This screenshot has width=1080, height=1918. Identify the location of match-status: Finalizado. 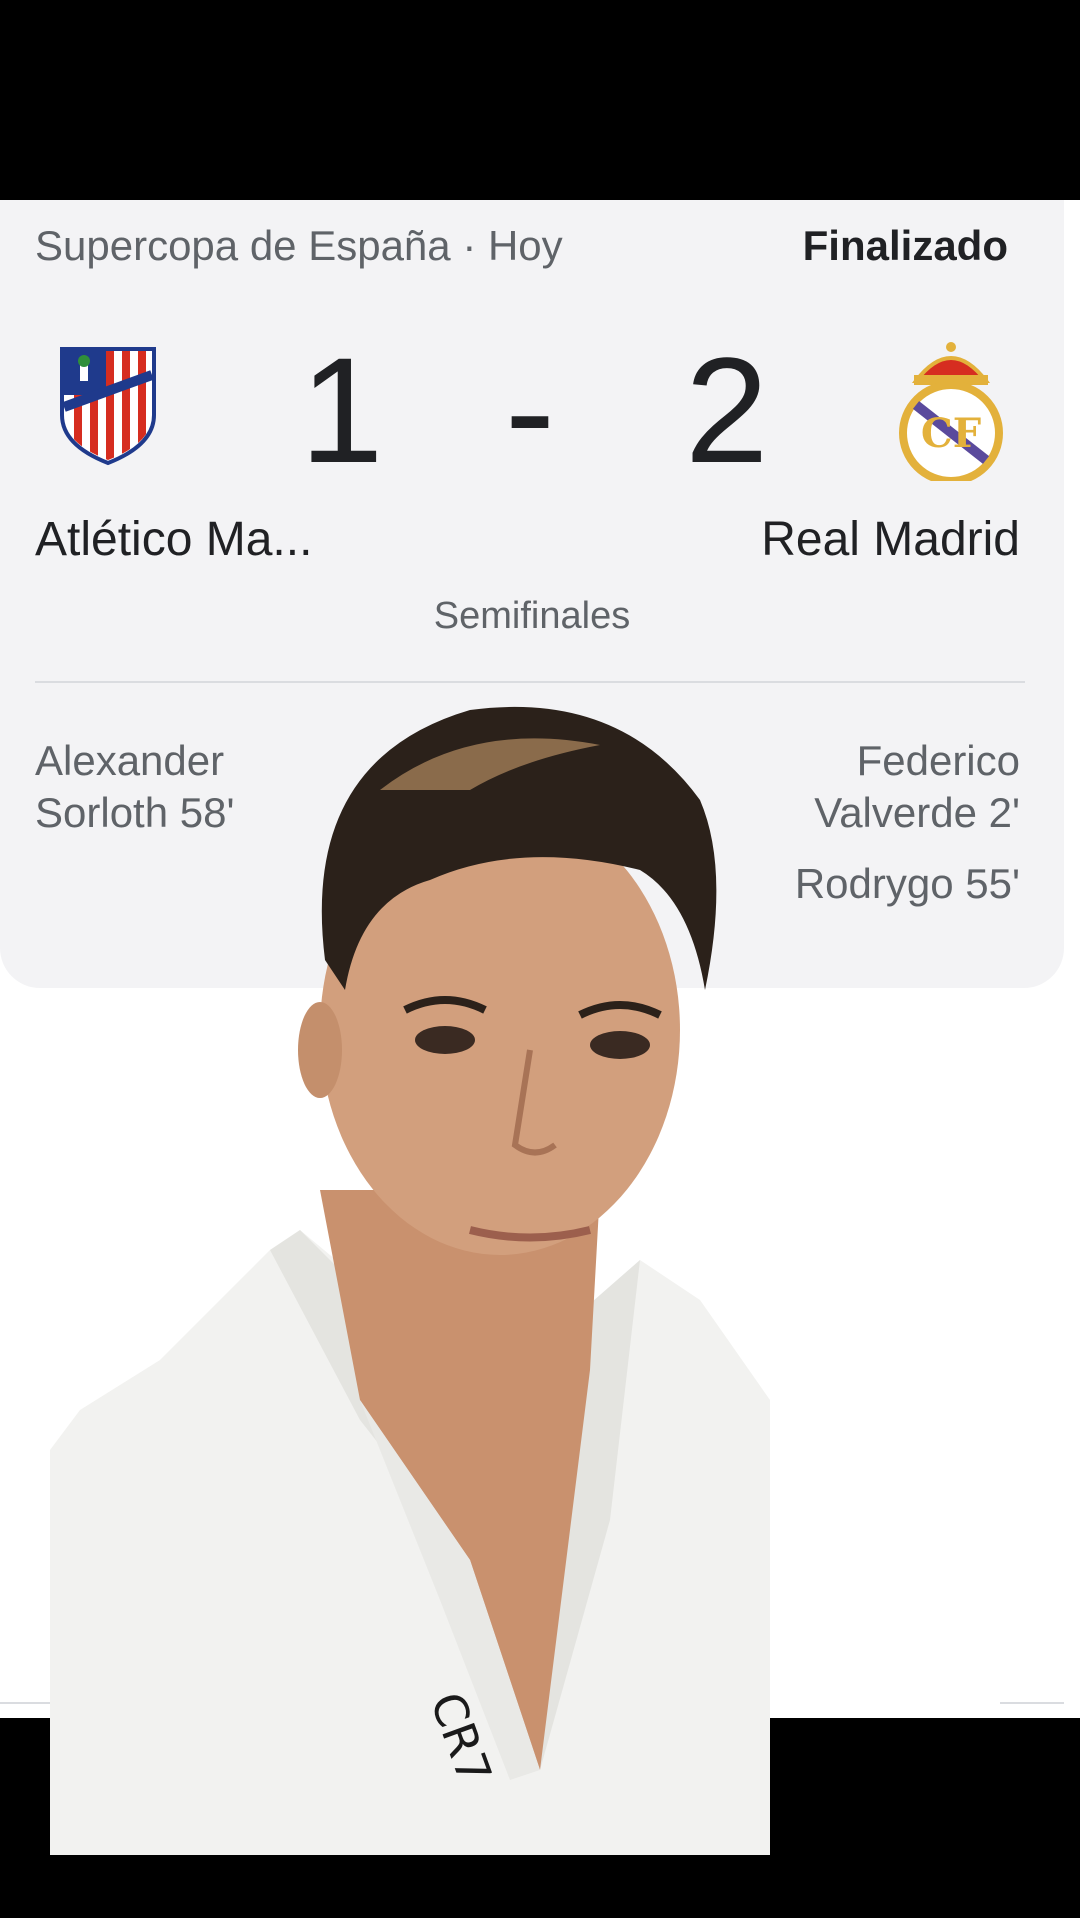
(905, 245).